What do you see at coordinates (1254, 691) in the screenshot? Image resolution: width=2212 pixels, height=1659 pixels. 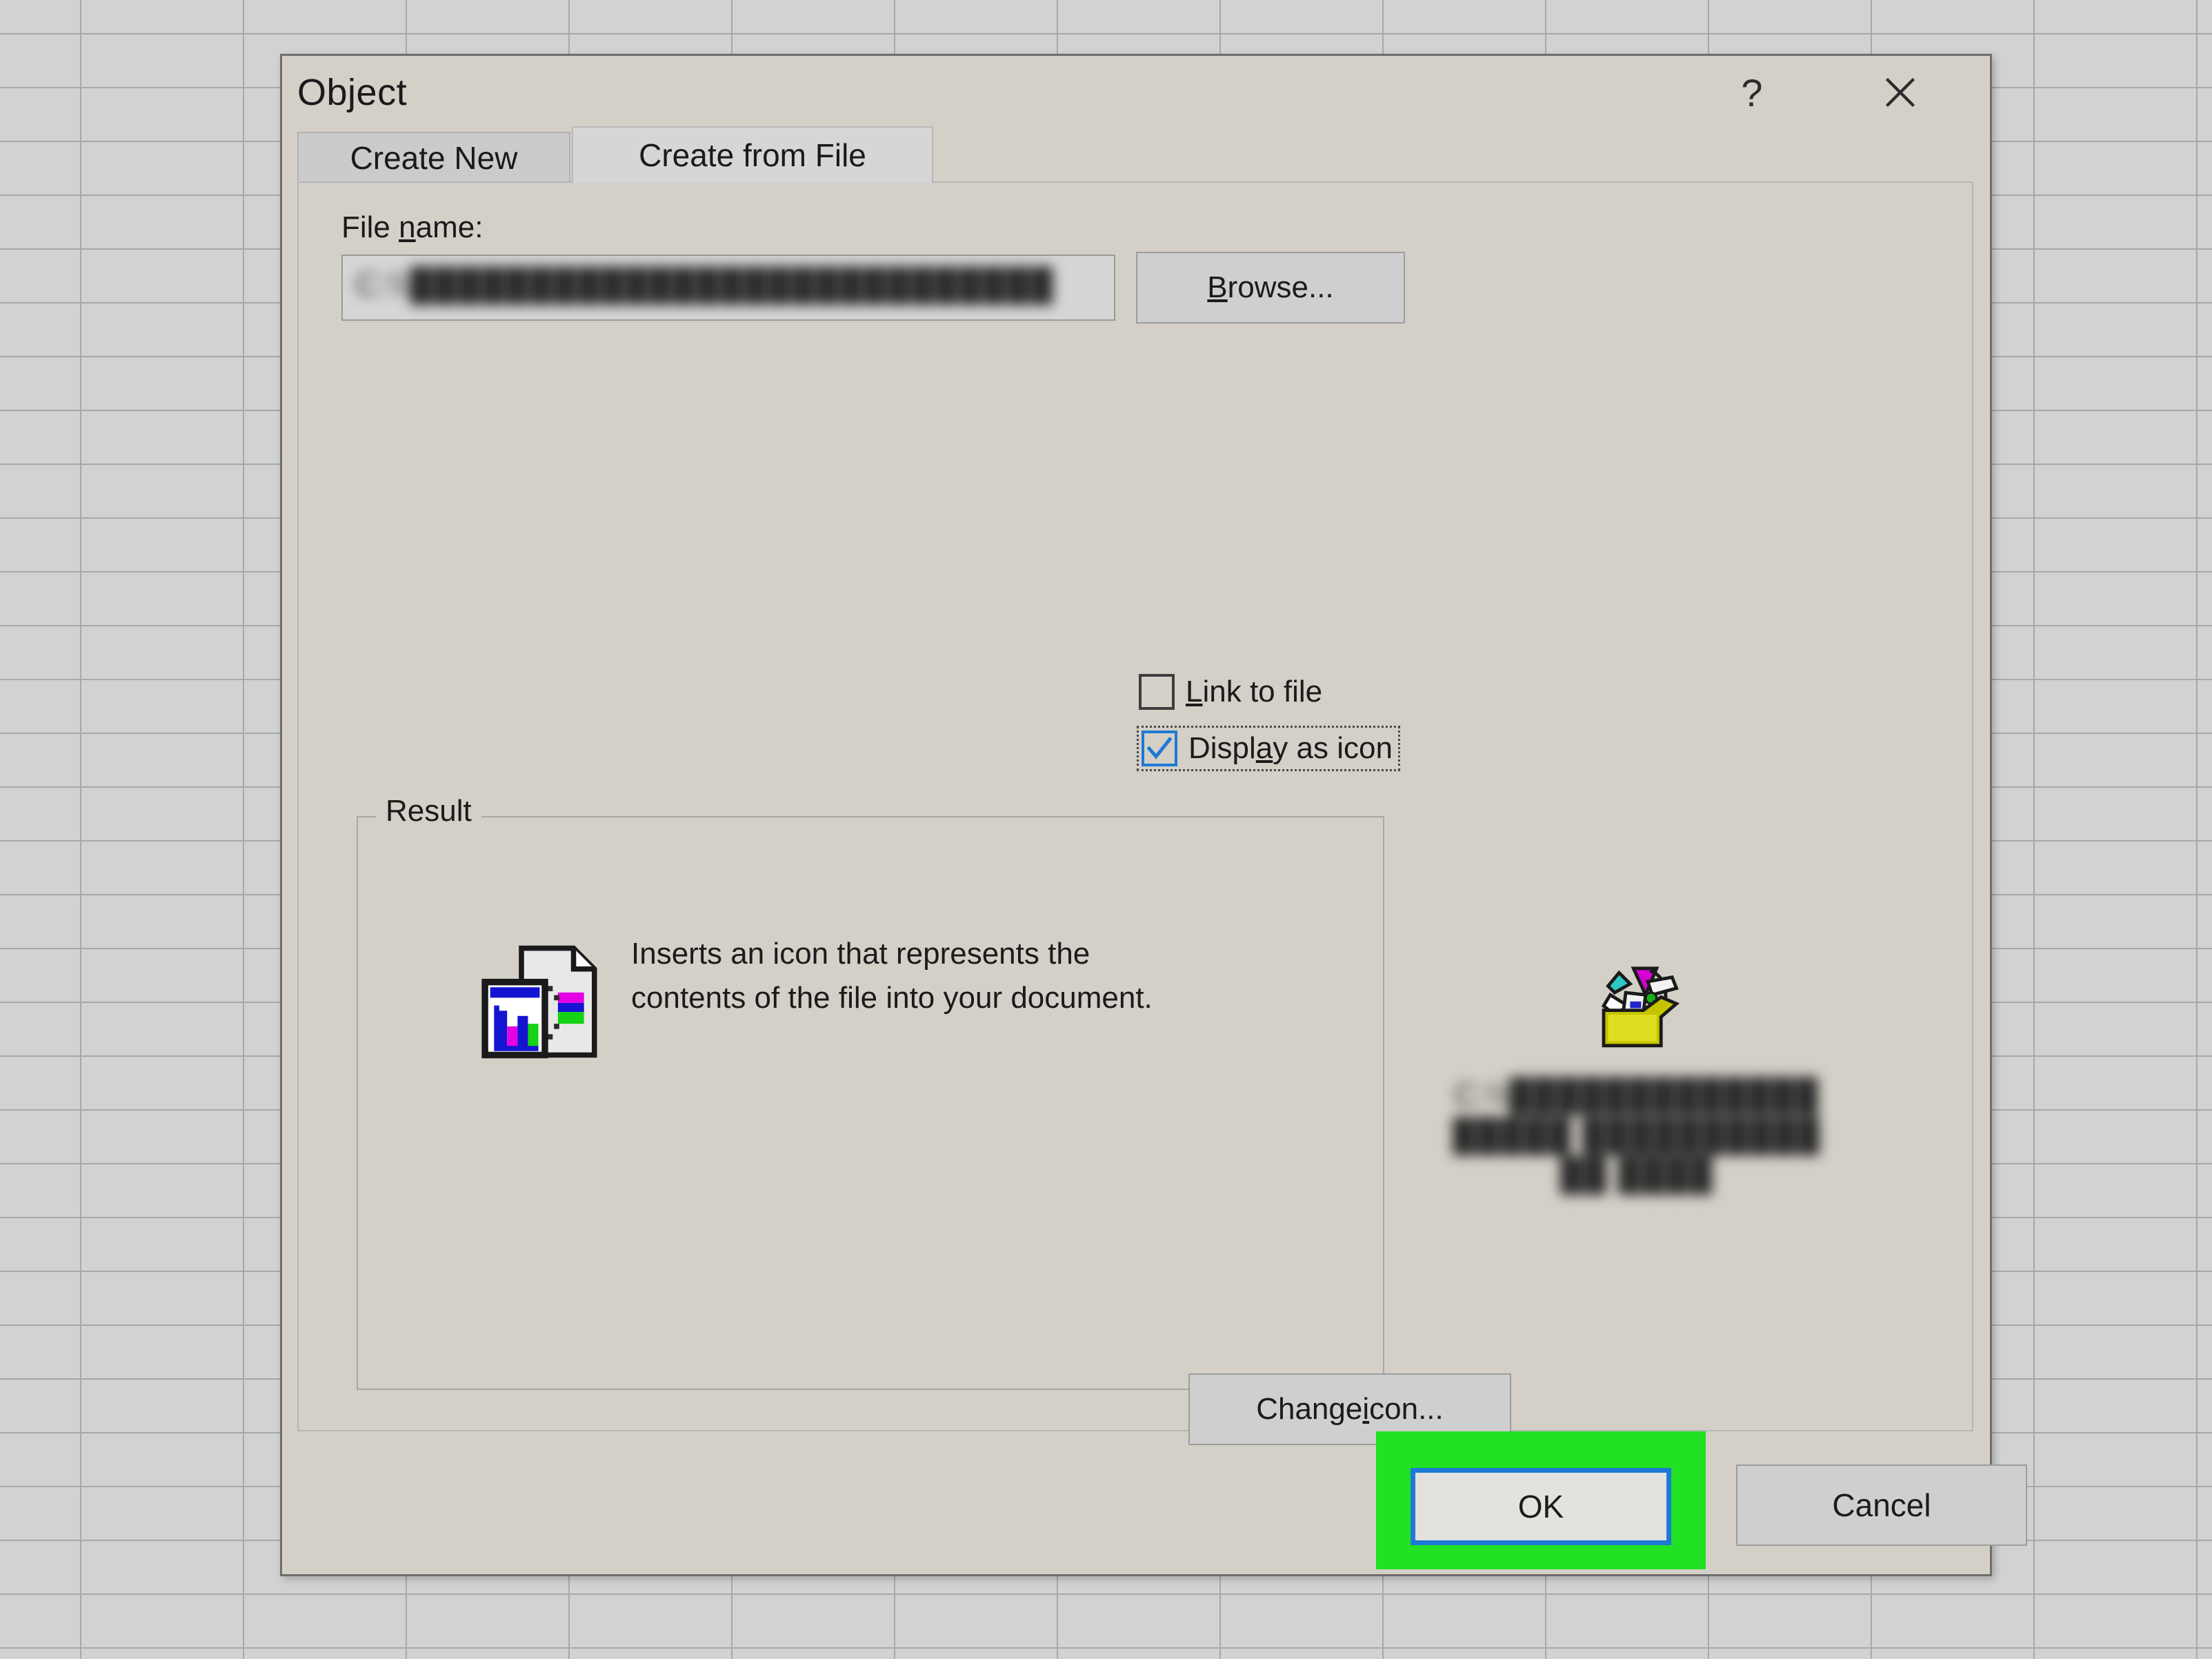 I see `link-to-file-label: Link to file` at bounding box center [1254, 691].